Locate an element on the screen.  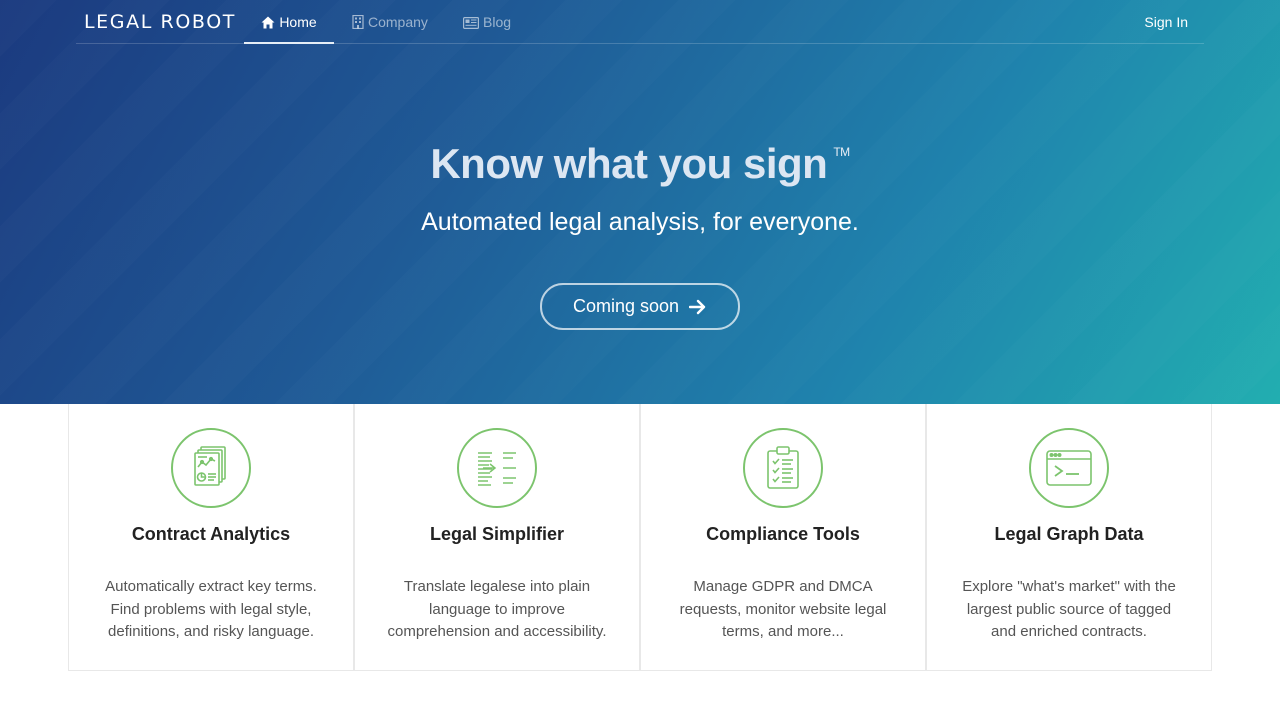
hero-subheadline: Automated legal analysis, for everyone. is located at coordinates (640, 222).